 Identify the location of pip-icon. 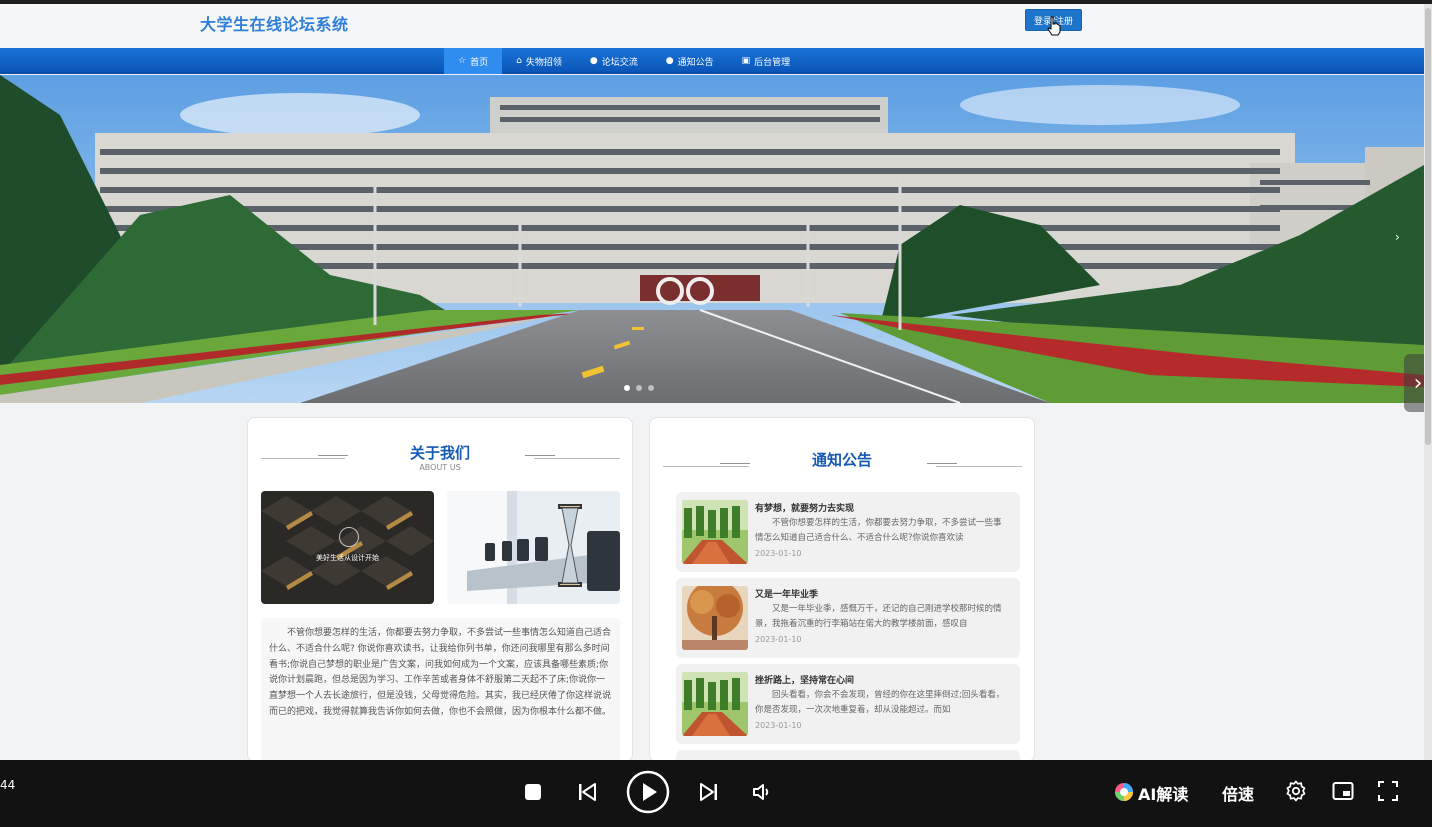
(1343, 791).